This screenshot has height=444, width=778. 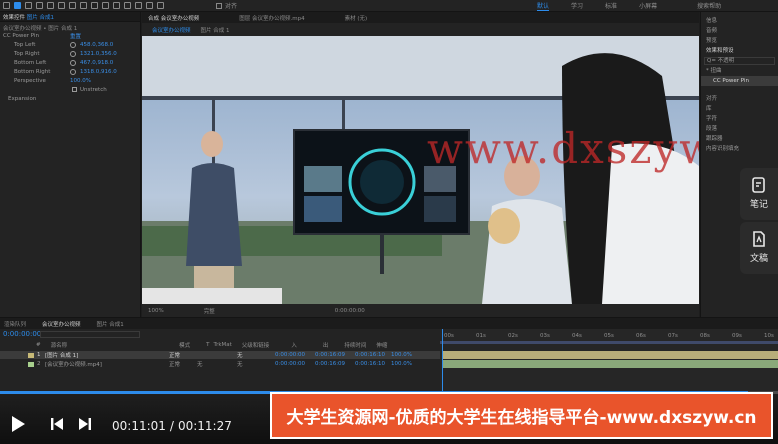 What do you see at coordinates (15, 324) in the screenshot?
I see `tab-render-queue: 渲染队列` at bounding box center [15, 324].